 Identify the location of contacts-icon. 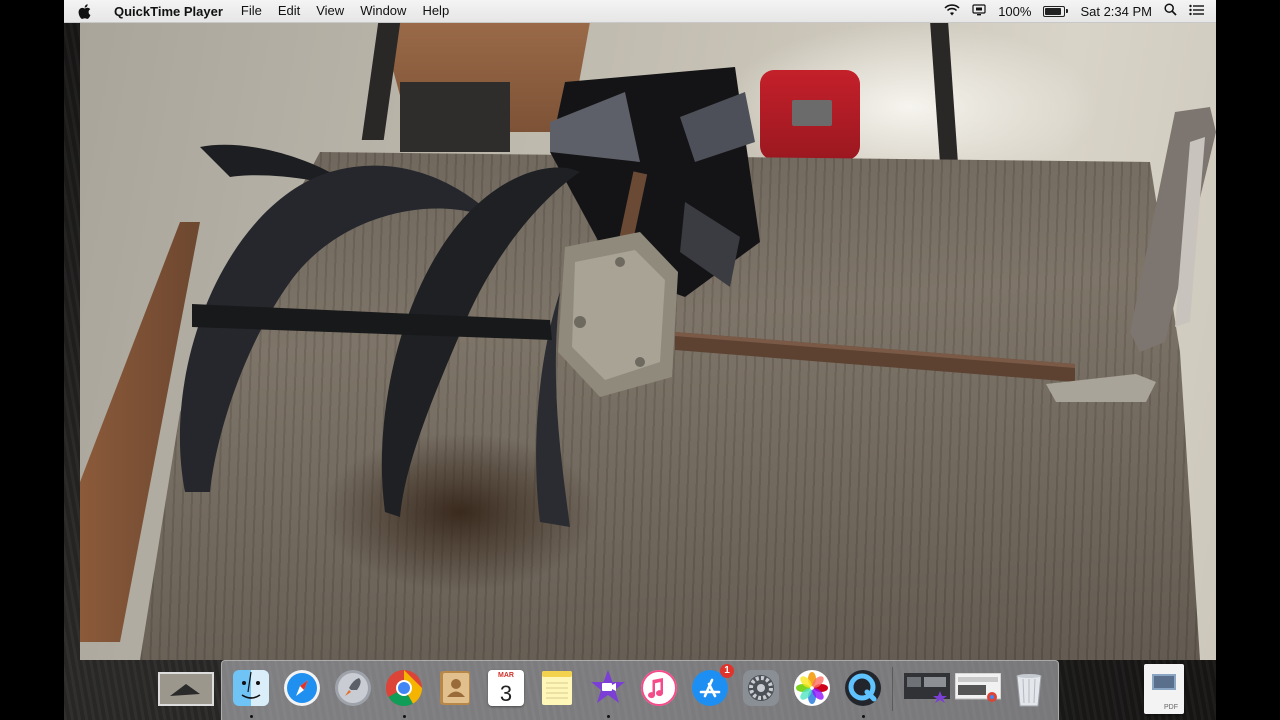
(455, 688).